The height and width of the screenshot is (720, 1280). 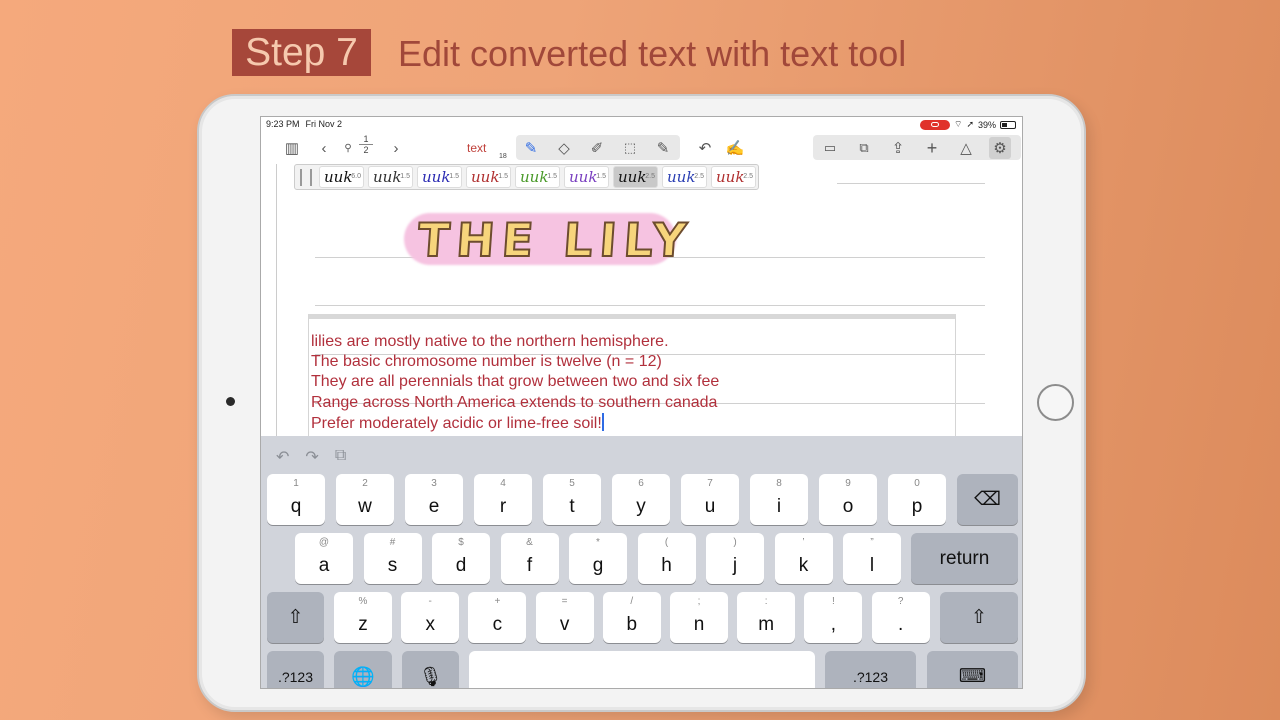 I want to click on key-x: -x, so click(x=430, y=617).